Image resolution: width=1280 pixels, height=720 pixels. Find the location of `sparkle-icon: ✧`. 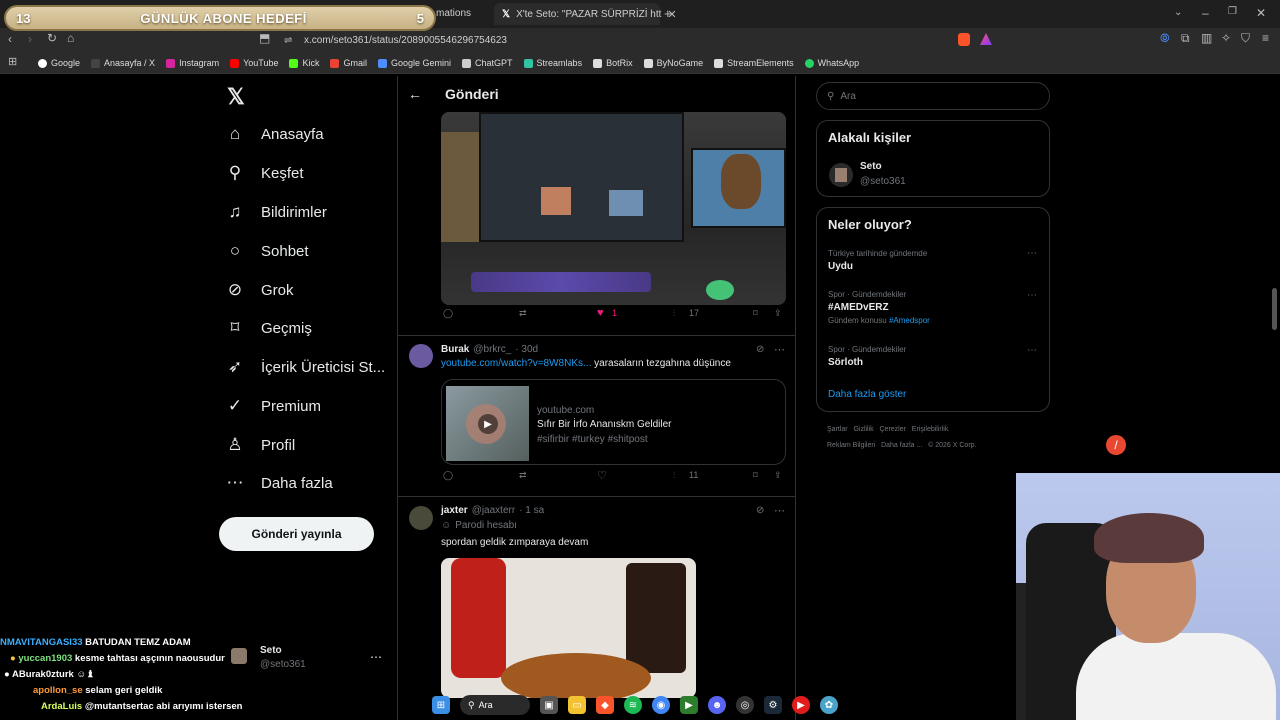

sparkle-icon: ✧ is located at coordinates (1226, 38).